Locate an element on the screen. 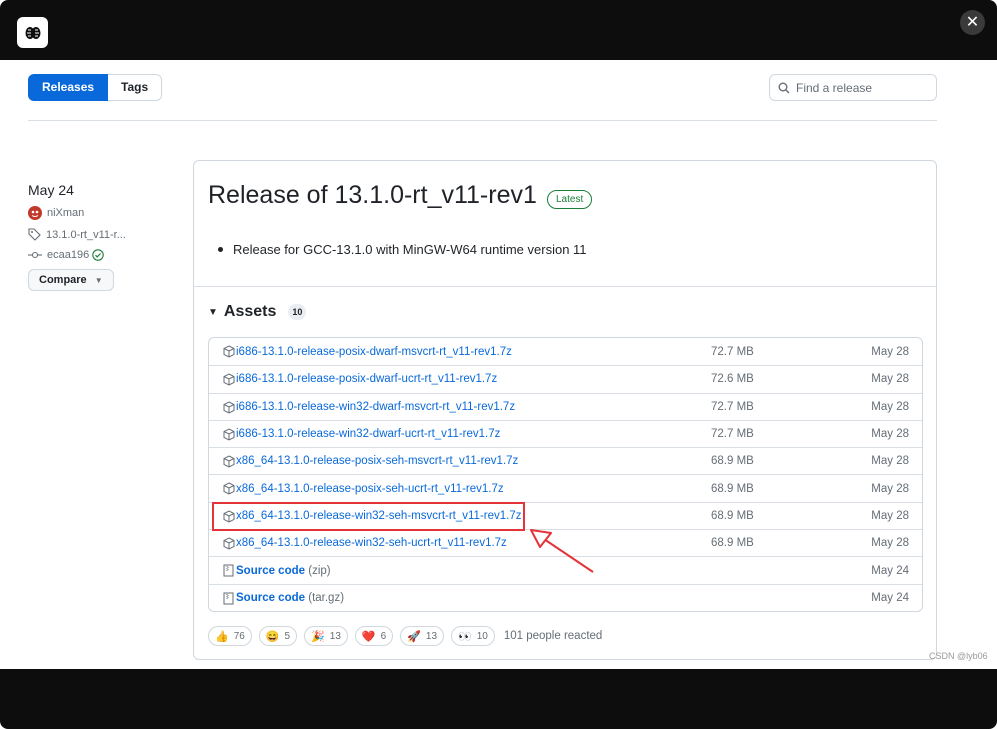 This screenshot has width=997, height=729. chevron-down-icon: ▼ is located at coordinates (98, 280).